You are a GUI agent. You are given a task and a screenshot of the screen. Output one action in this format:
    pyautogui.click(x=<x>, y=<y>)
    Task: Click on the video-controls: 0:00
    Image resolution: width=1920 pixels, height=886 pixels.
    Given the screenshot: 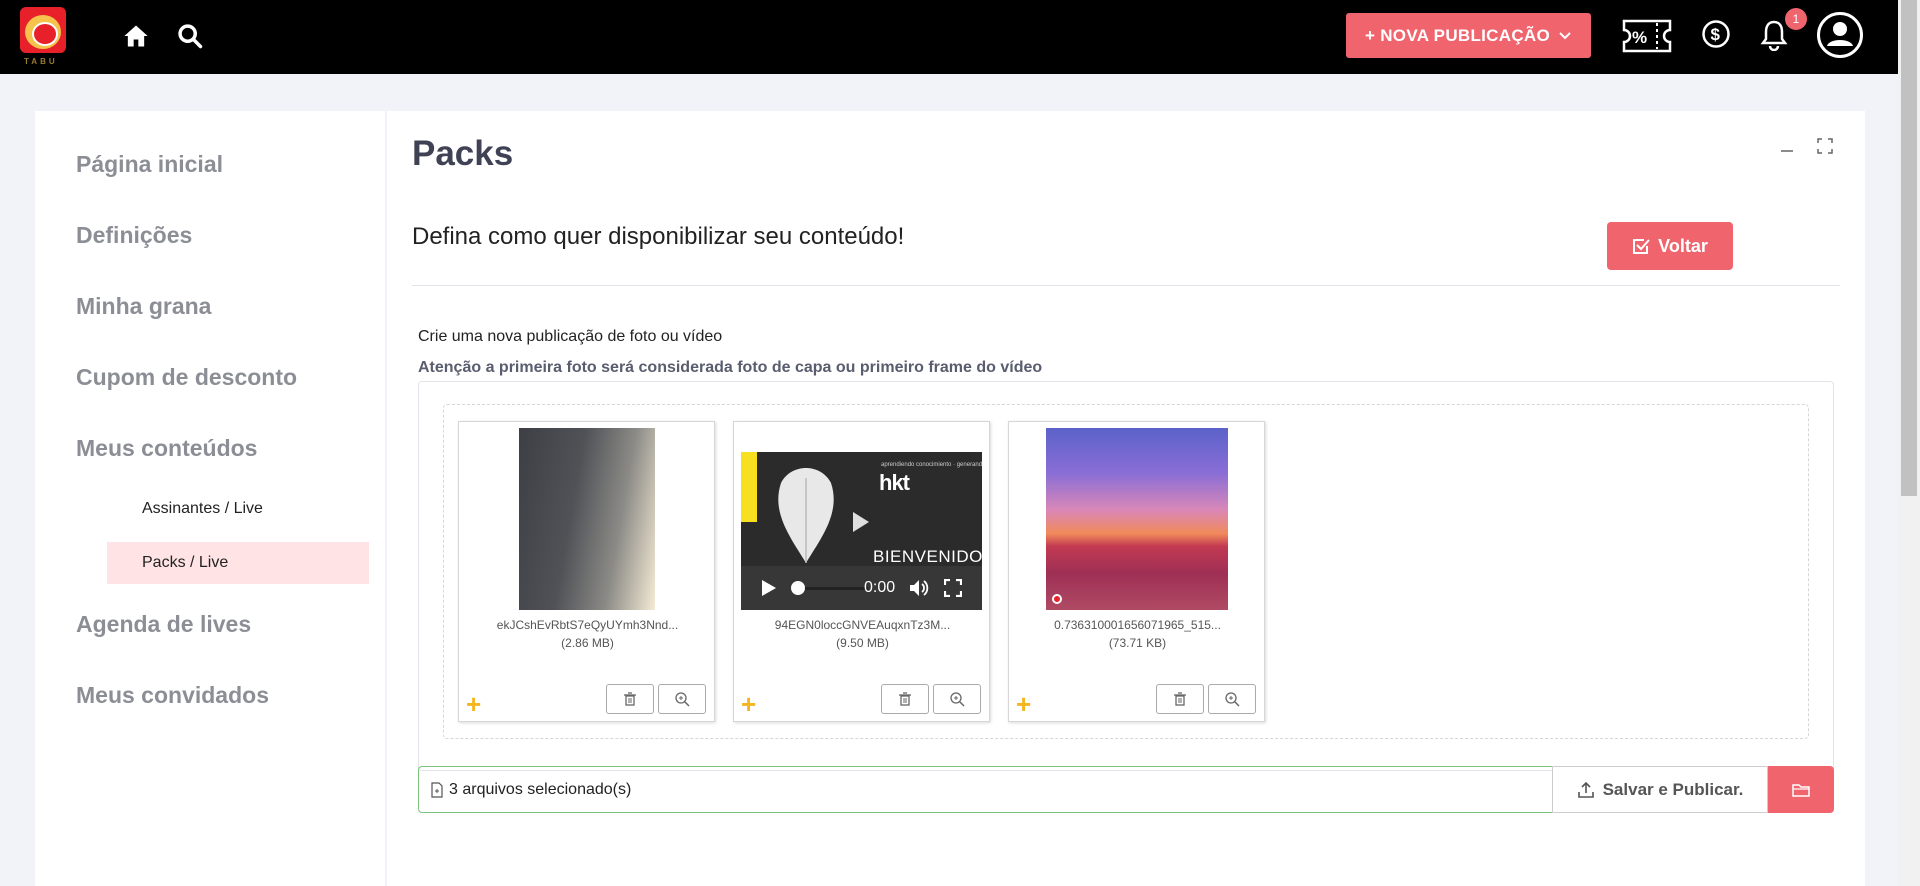 What is the action you would take?
    pyautogui.click(x=861, y=588)
    